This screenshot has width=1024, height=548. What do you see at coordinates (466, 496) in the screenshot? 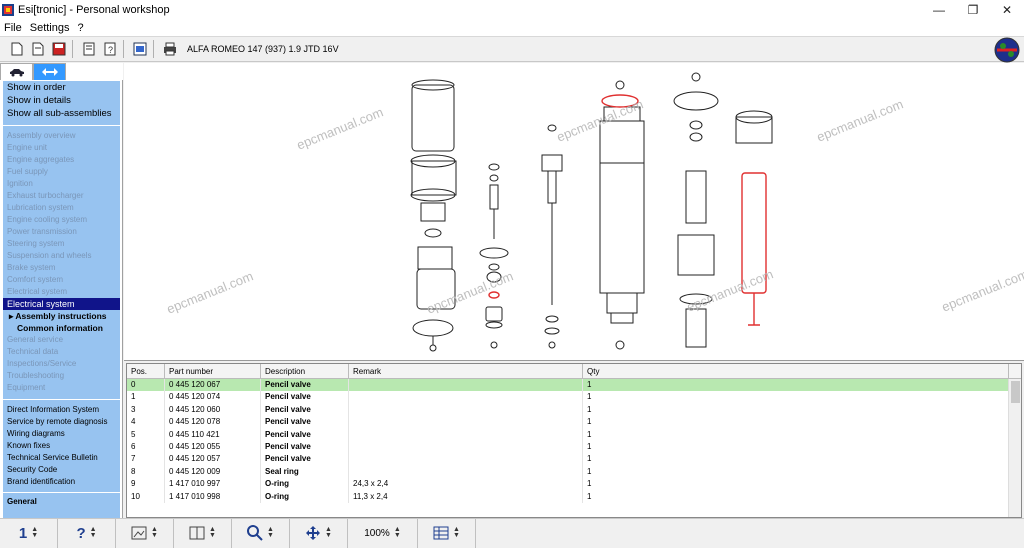
I see `cell-remark: 11,3 x 2,4` at bounding box center [466, 496].